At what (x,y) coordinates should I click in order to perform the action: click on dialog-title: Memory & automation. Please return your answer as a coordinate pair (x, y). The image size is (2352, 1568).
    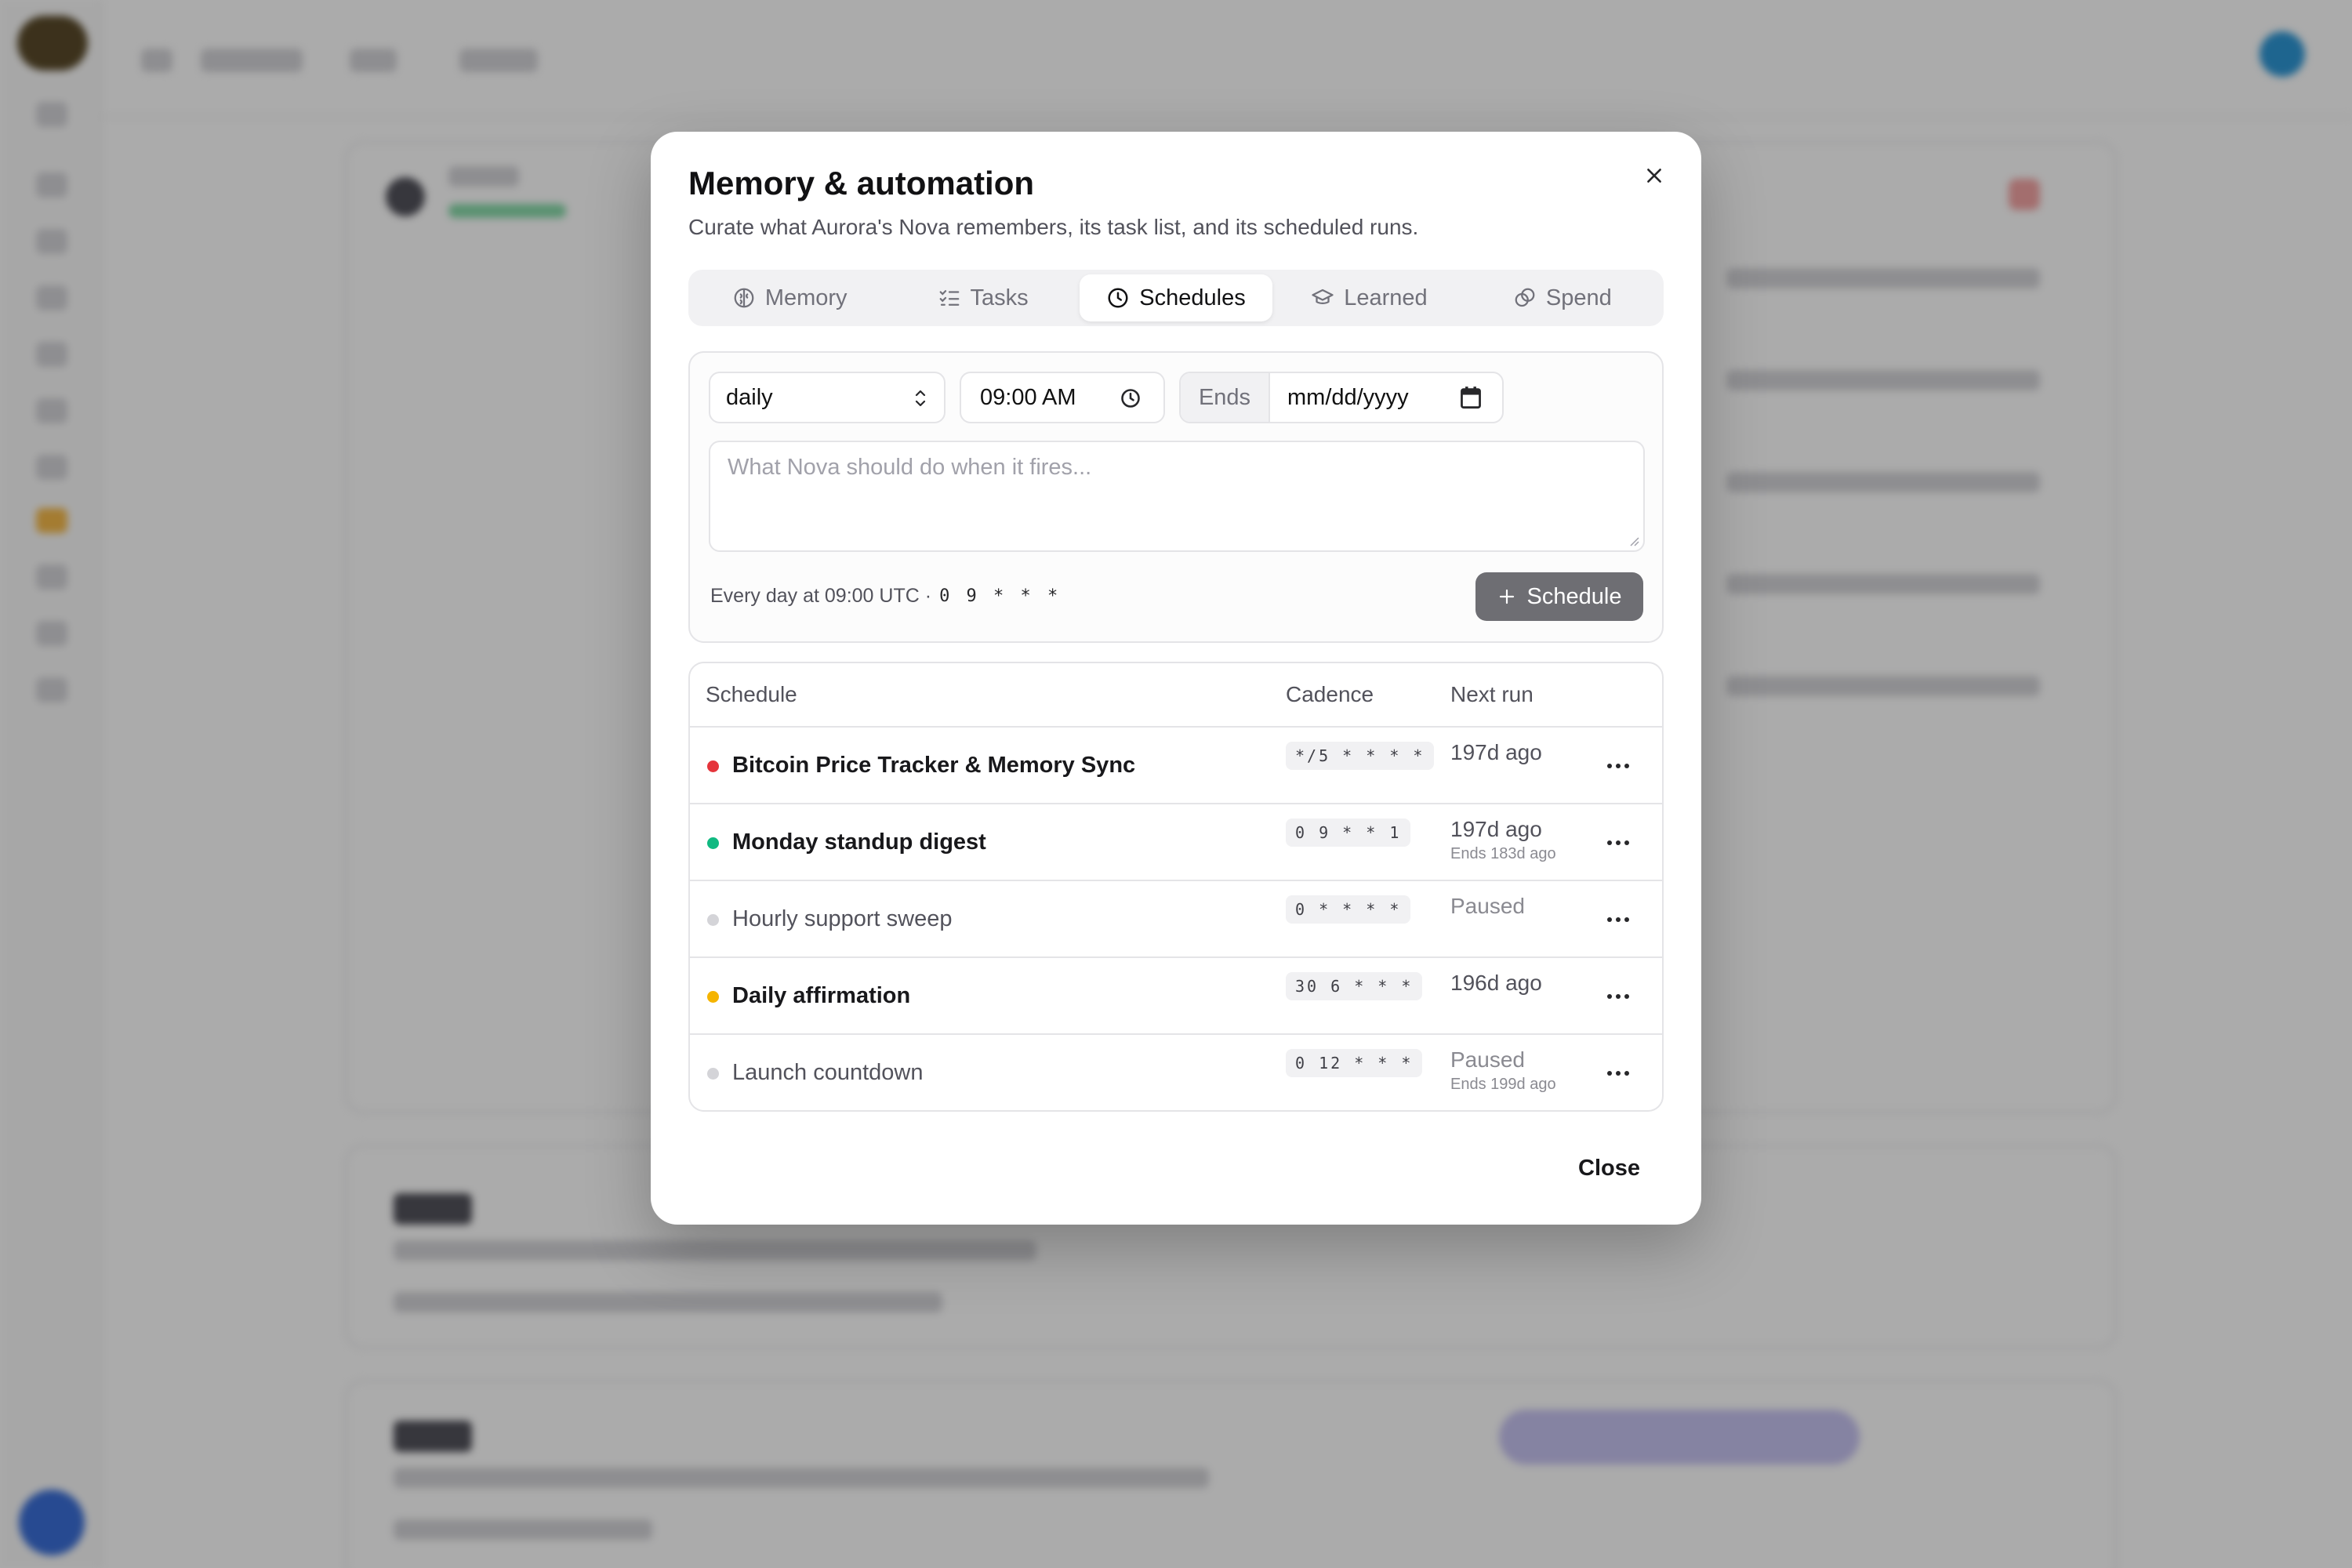
    Looking at the image, I should click on (861, 183).